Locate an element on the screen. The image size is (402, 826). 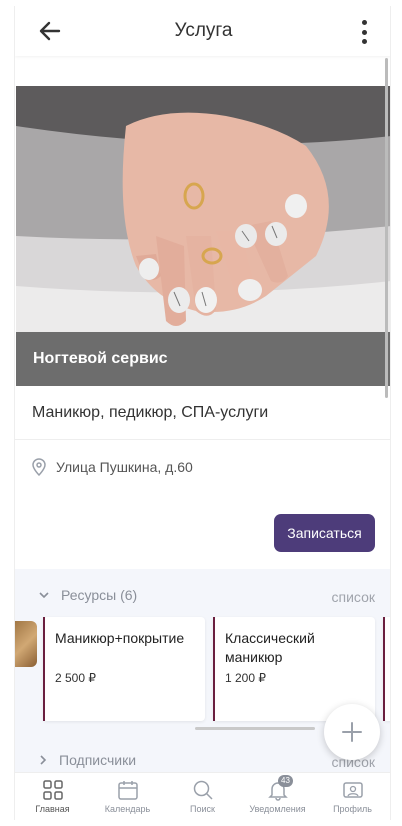
resource-card-price: 2 500 ₽ is located at coordinates (75, 678).